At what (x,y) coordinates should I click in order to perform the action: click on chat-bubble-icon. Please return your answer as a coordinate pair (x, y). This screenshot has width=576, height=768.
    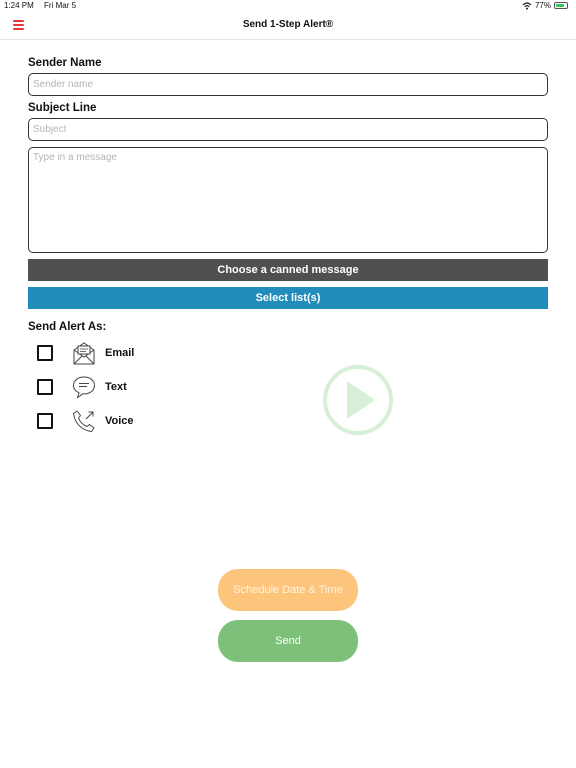
    Looking at the image, I should click on (84, 387).